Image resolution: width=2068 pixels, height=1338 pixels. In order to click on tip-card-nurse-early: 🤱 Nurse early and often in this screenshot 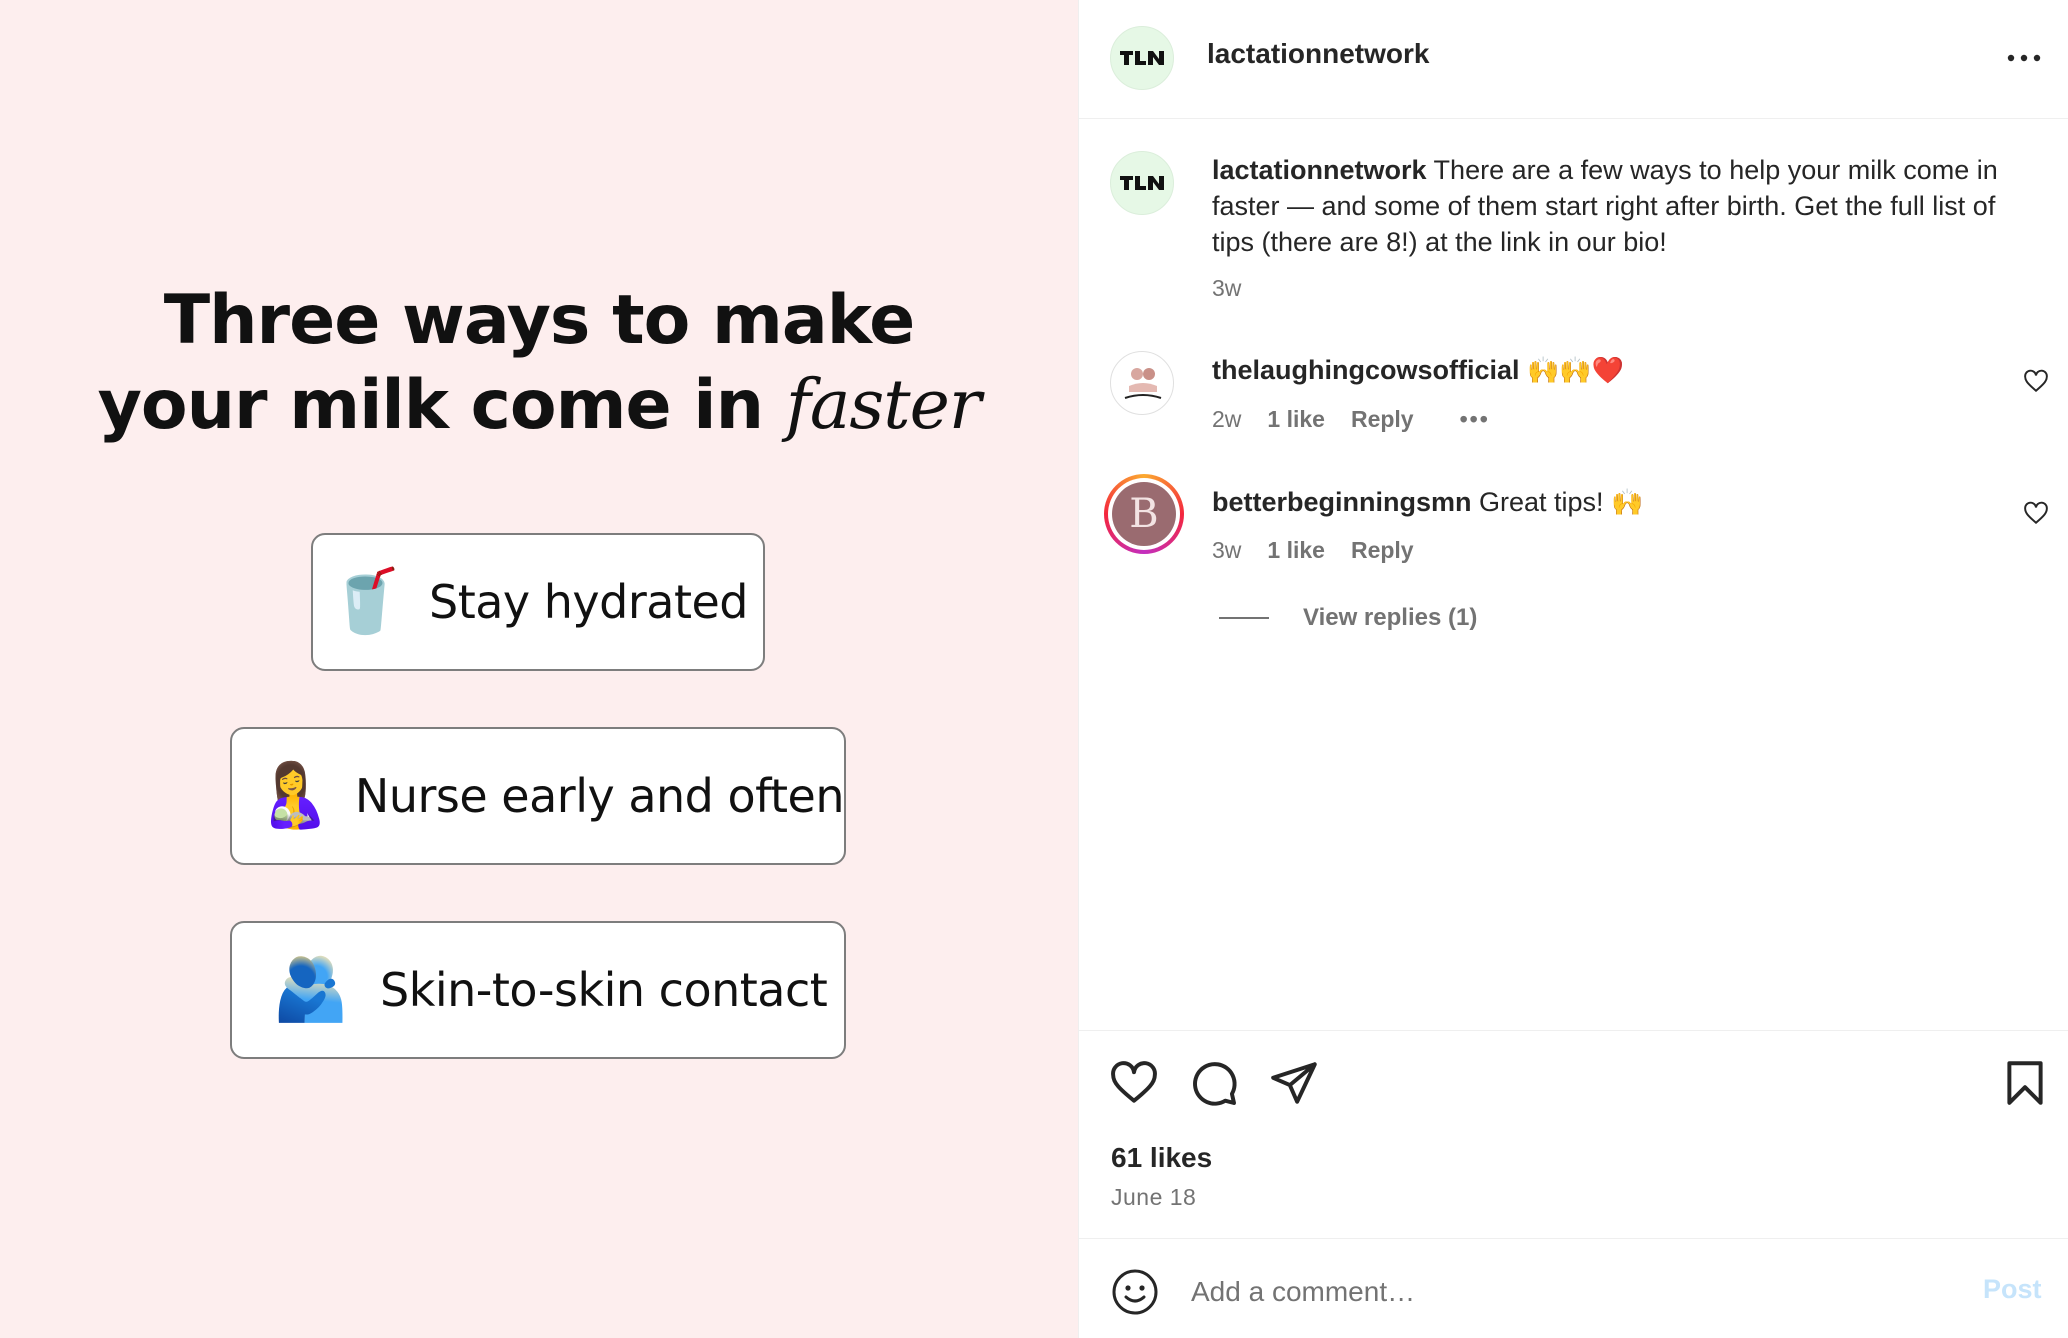, I will do `click(538, 796)`.